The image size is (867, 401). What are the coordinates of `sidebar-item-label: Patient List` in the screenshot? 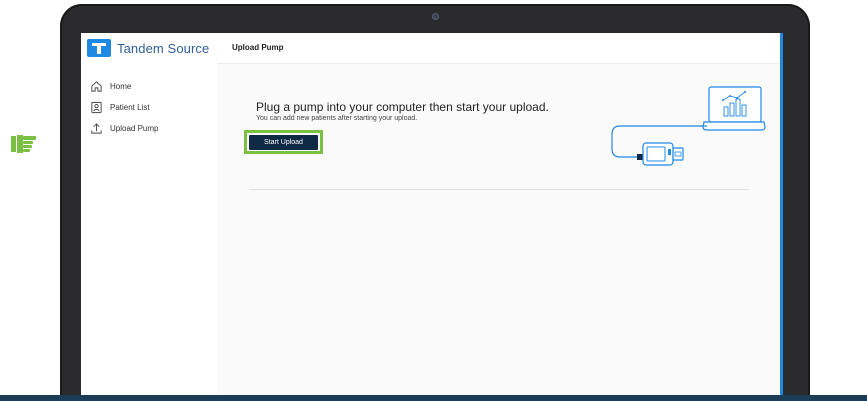 It's located at (130, 107).